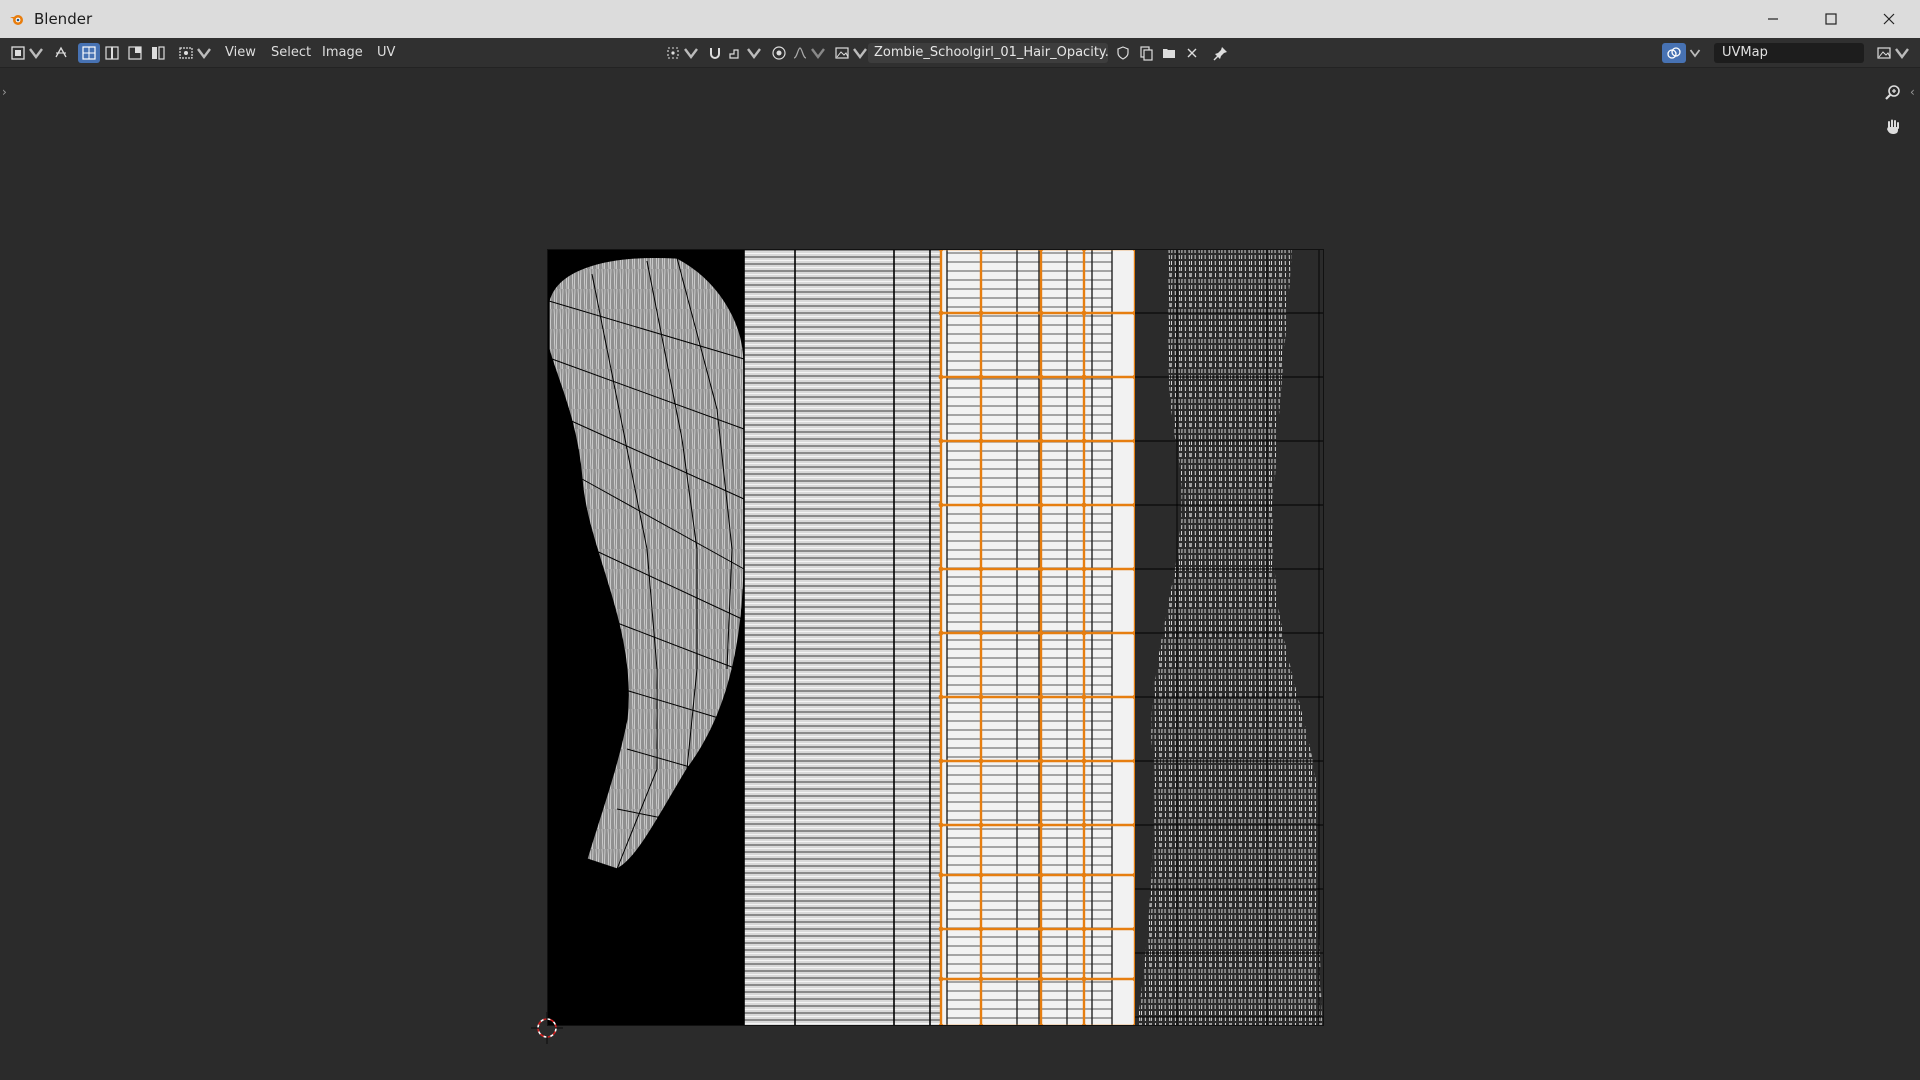  What do you see at coordinates (291, 52) in the screenshot?
I see `menu-select: Select` at bounding box center [291, 52].